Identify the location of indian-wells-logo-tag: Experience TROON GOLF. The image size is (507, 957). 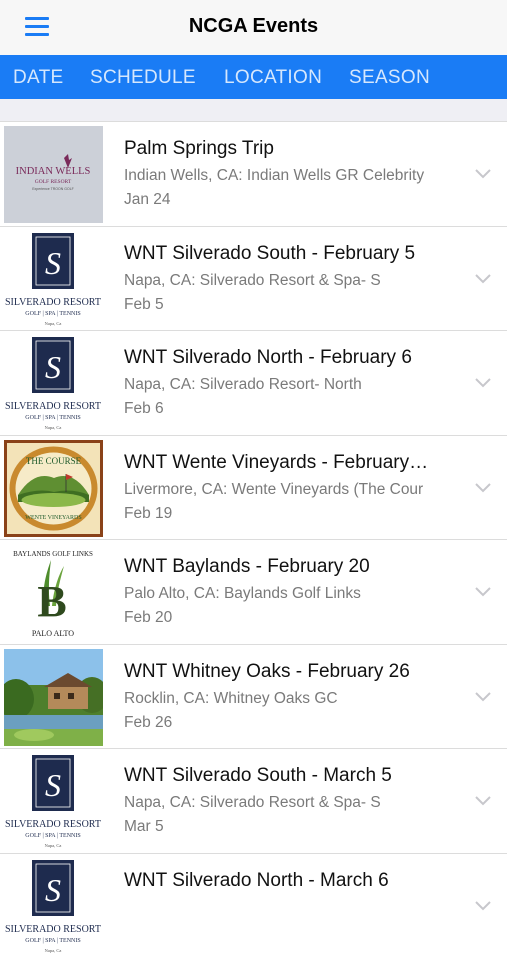
(53, 189).